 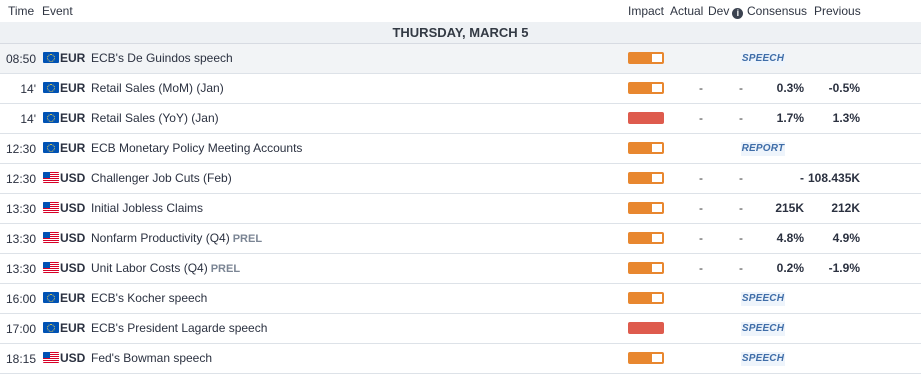 I want to click on event-name: ECB's De Guindos speech, so click(x=162, y=58).